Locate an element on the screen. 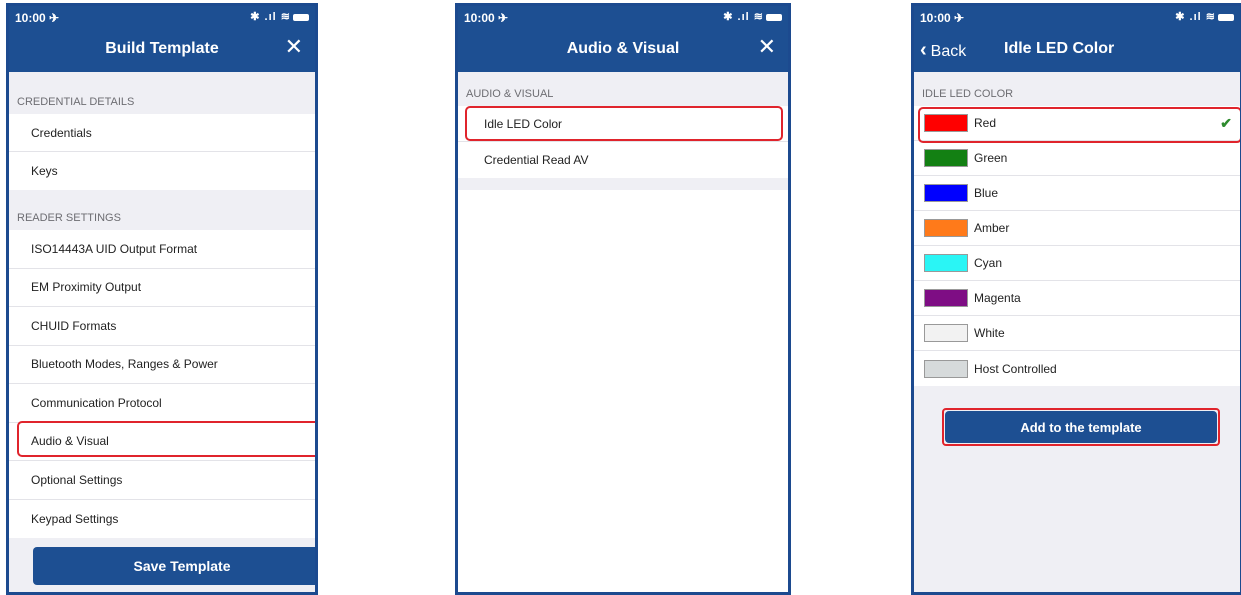 Image resolution: width=1241 pixels, height=595 pixels. swatch-host-controlled is located at coordinates (946, 368).